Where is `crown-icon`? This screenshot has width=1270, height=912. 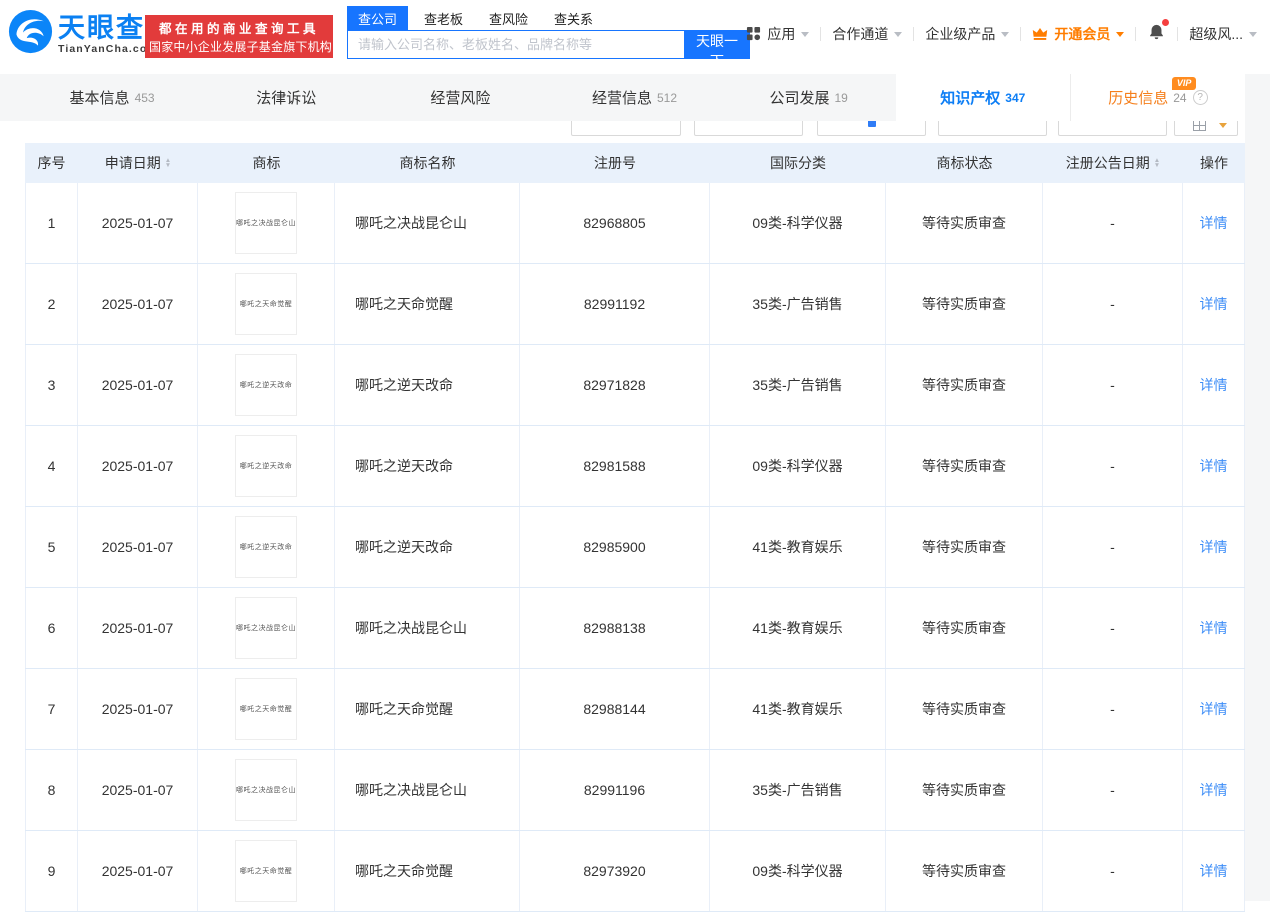
crown-icon is located at coordinates (1040, 34).